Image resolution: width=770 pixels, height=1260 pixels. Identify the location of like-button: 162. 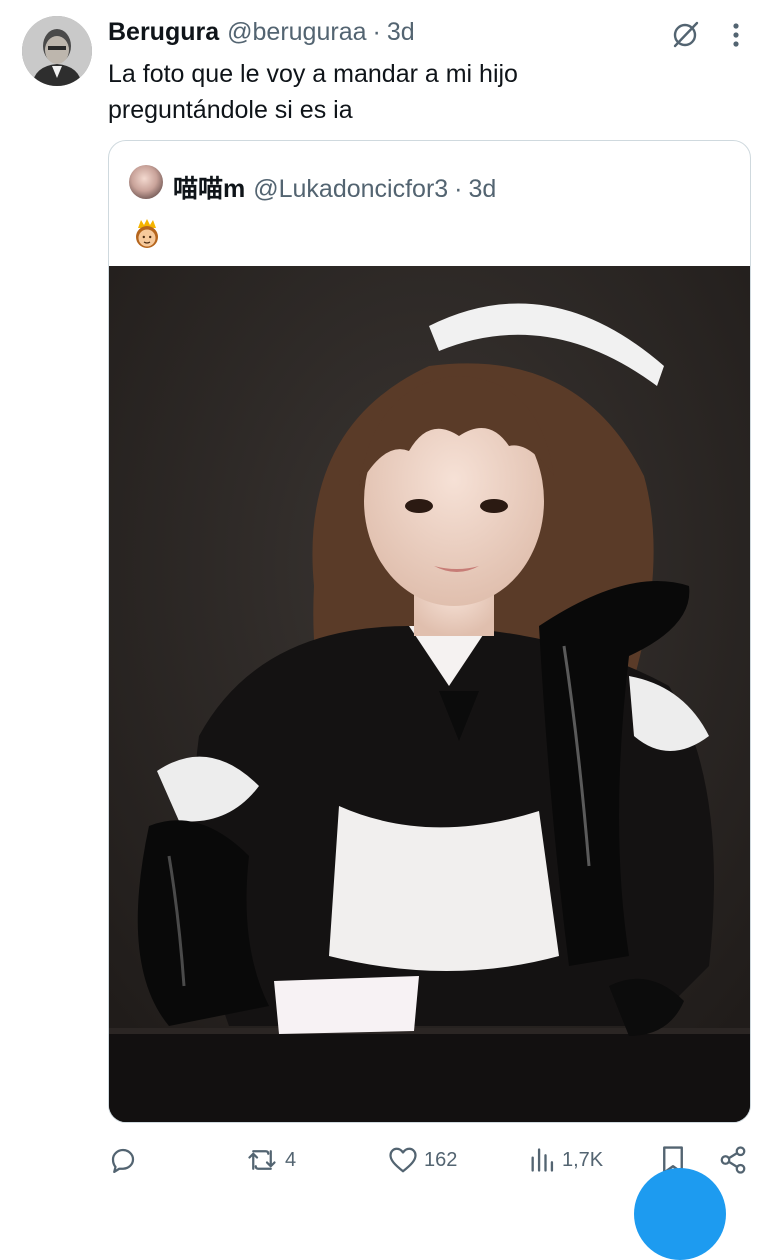
(422, 1160).